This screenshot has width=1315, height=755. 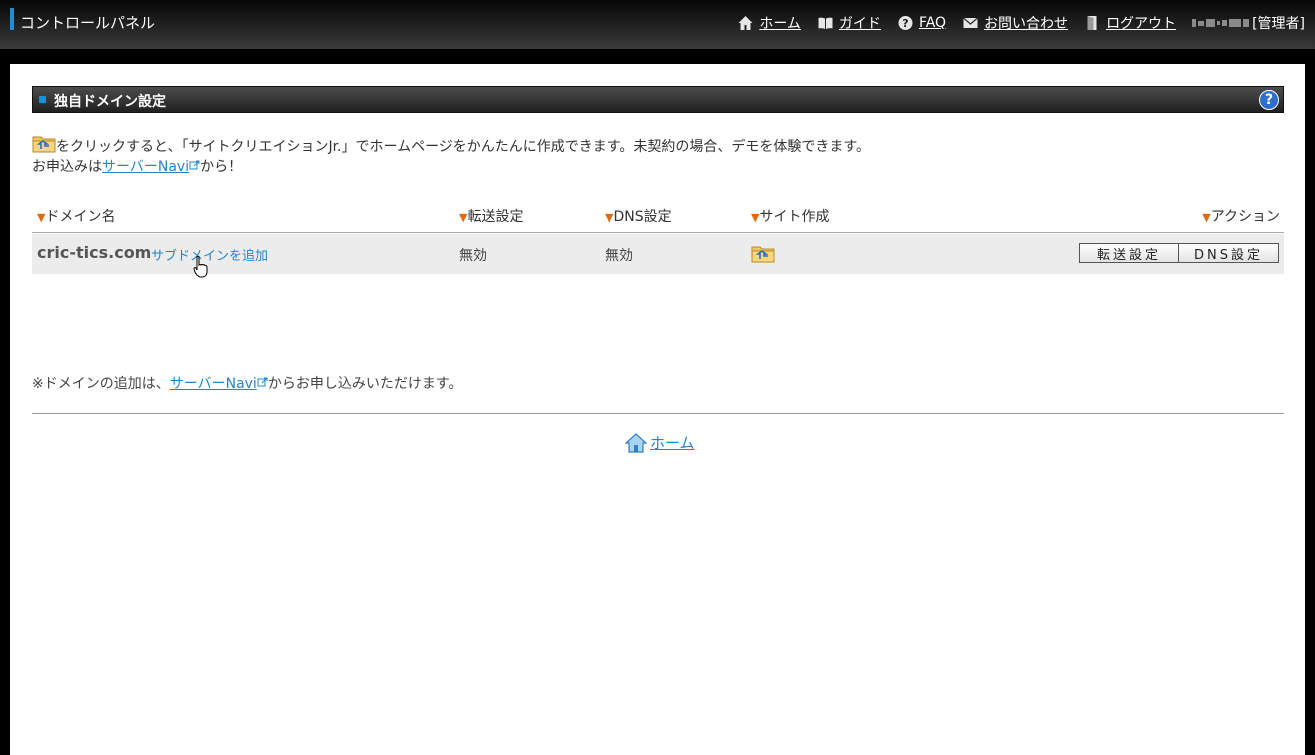 What do you see at coordinates (473, 256) in the screenshot?
I see `forwarding-status: 無効` at bounding box center [473, 256].